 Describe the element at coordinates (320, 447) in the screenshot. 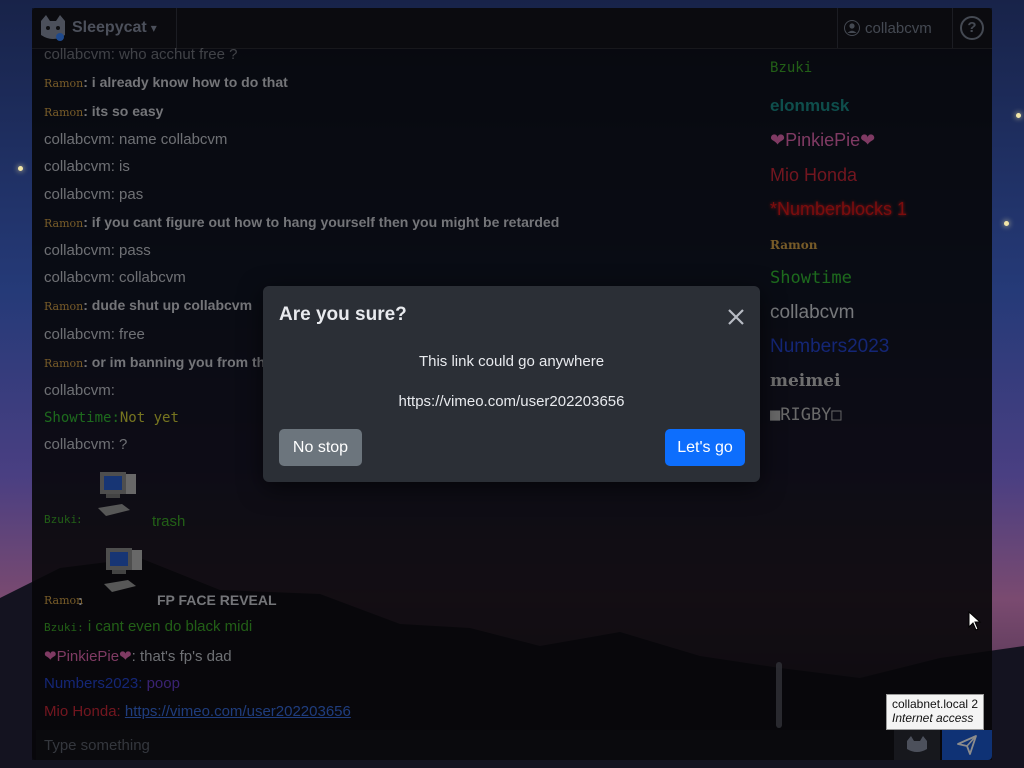

I see `cancel-button: No stop` at that location.